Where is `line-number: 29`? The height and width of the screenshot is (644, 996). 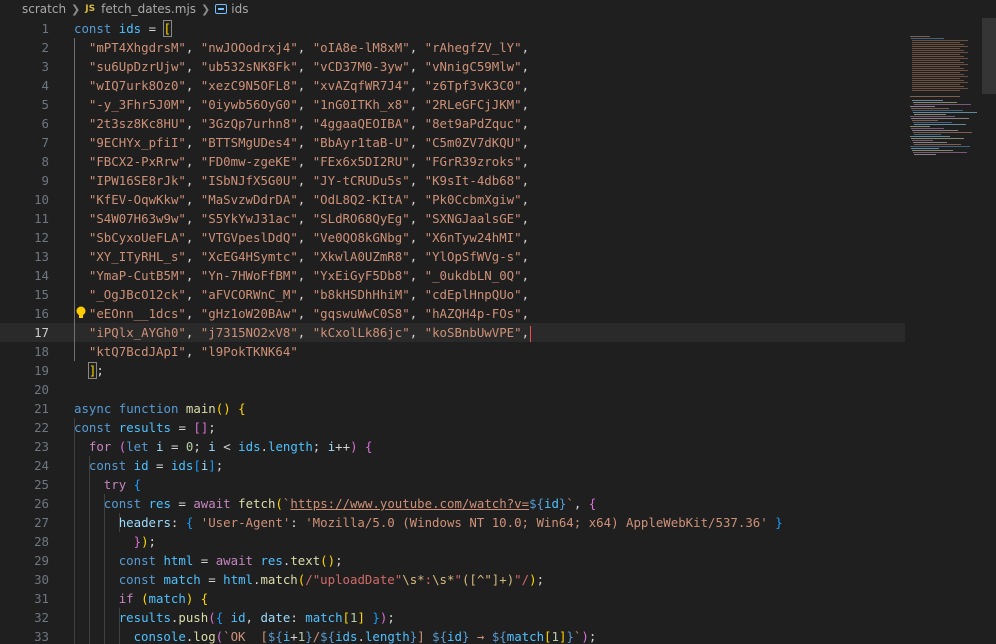
line-number: 29 is located at coordinates (24, 560).